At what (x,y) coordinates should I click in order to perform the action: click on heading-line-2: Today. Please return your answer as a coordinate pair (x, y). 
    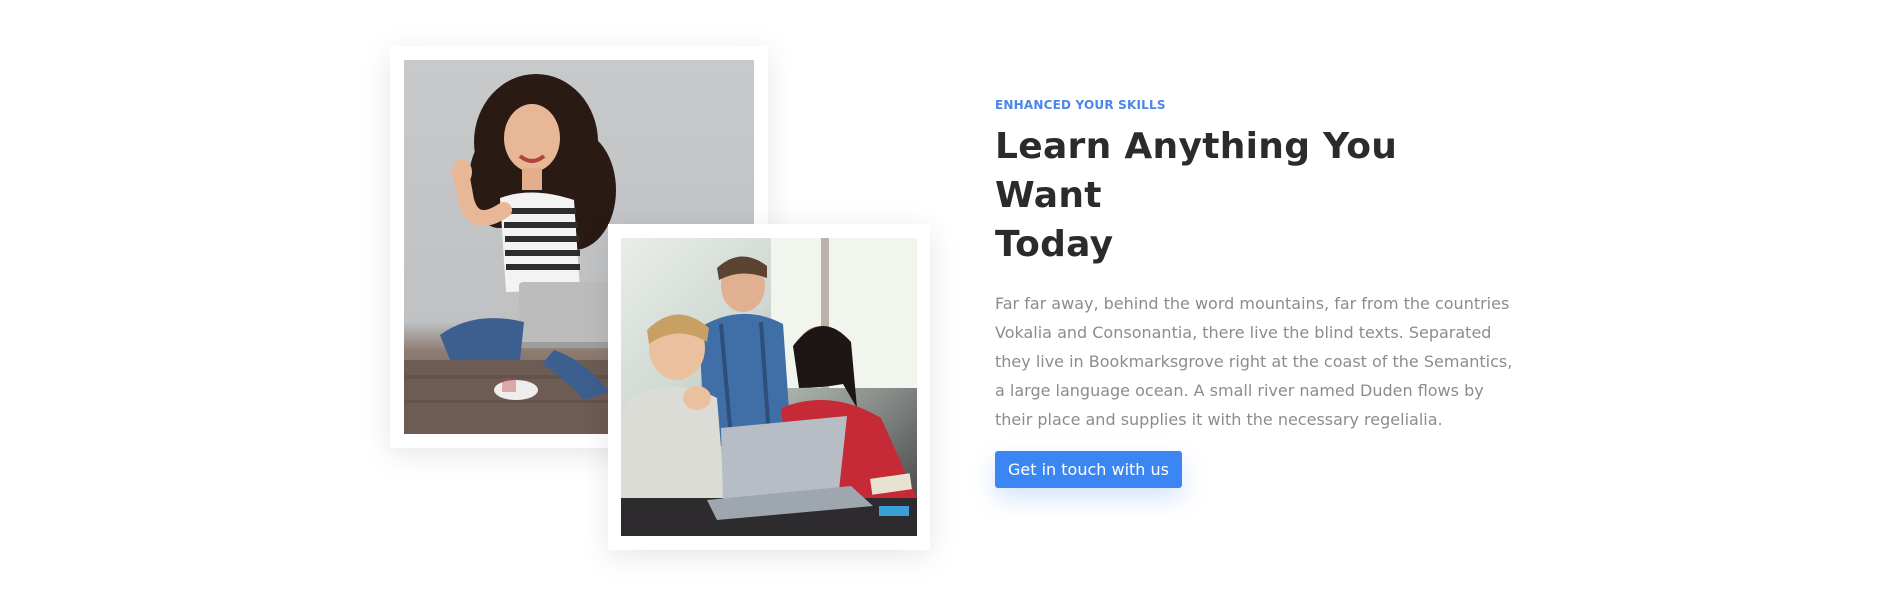
    Looking at the image, I should click on (1054, 244).